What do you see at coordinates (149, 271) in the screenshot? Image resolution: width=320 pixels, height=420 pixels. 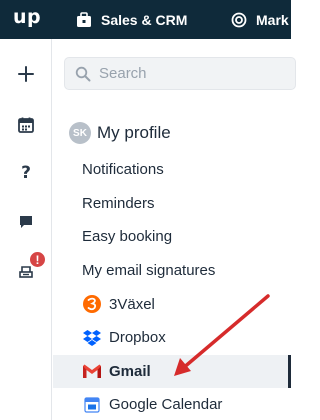 I see `menu-item-label: My email signatures` at bounding box center [149, 271].